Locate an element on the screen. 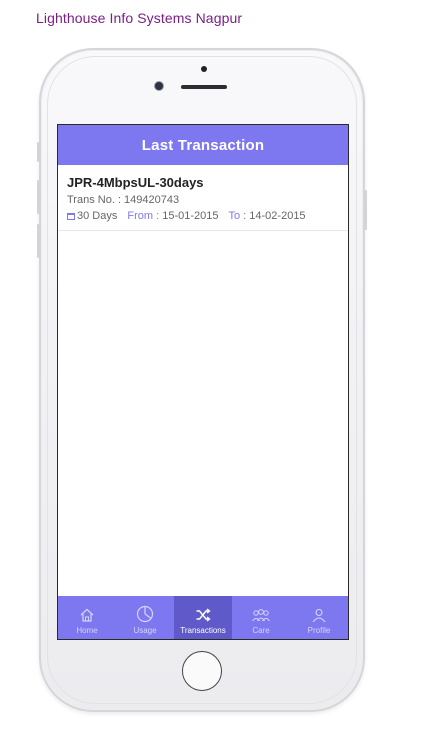 Image resolution: width=422 pixels, height=750 pixels. mute-switch is located at coordinates (38, 152).